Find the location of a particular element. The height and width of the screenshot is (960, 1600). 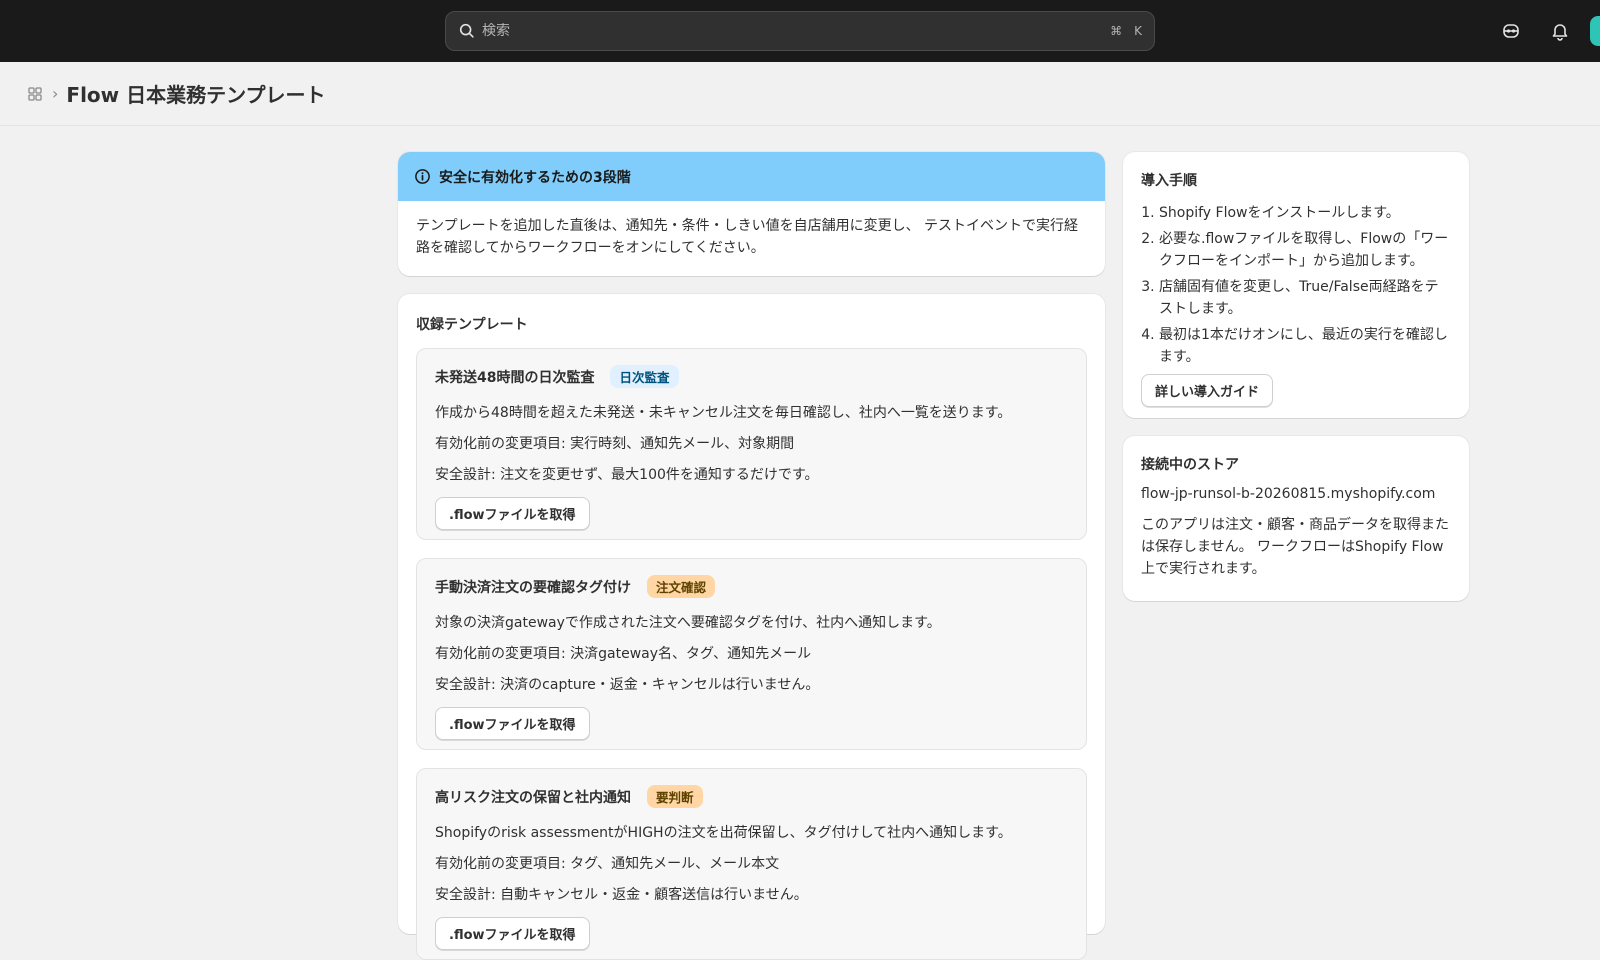

store-domain: flow-jp-runsol-b-20260815.myshopify.com is located at coordinates (1288, 494).